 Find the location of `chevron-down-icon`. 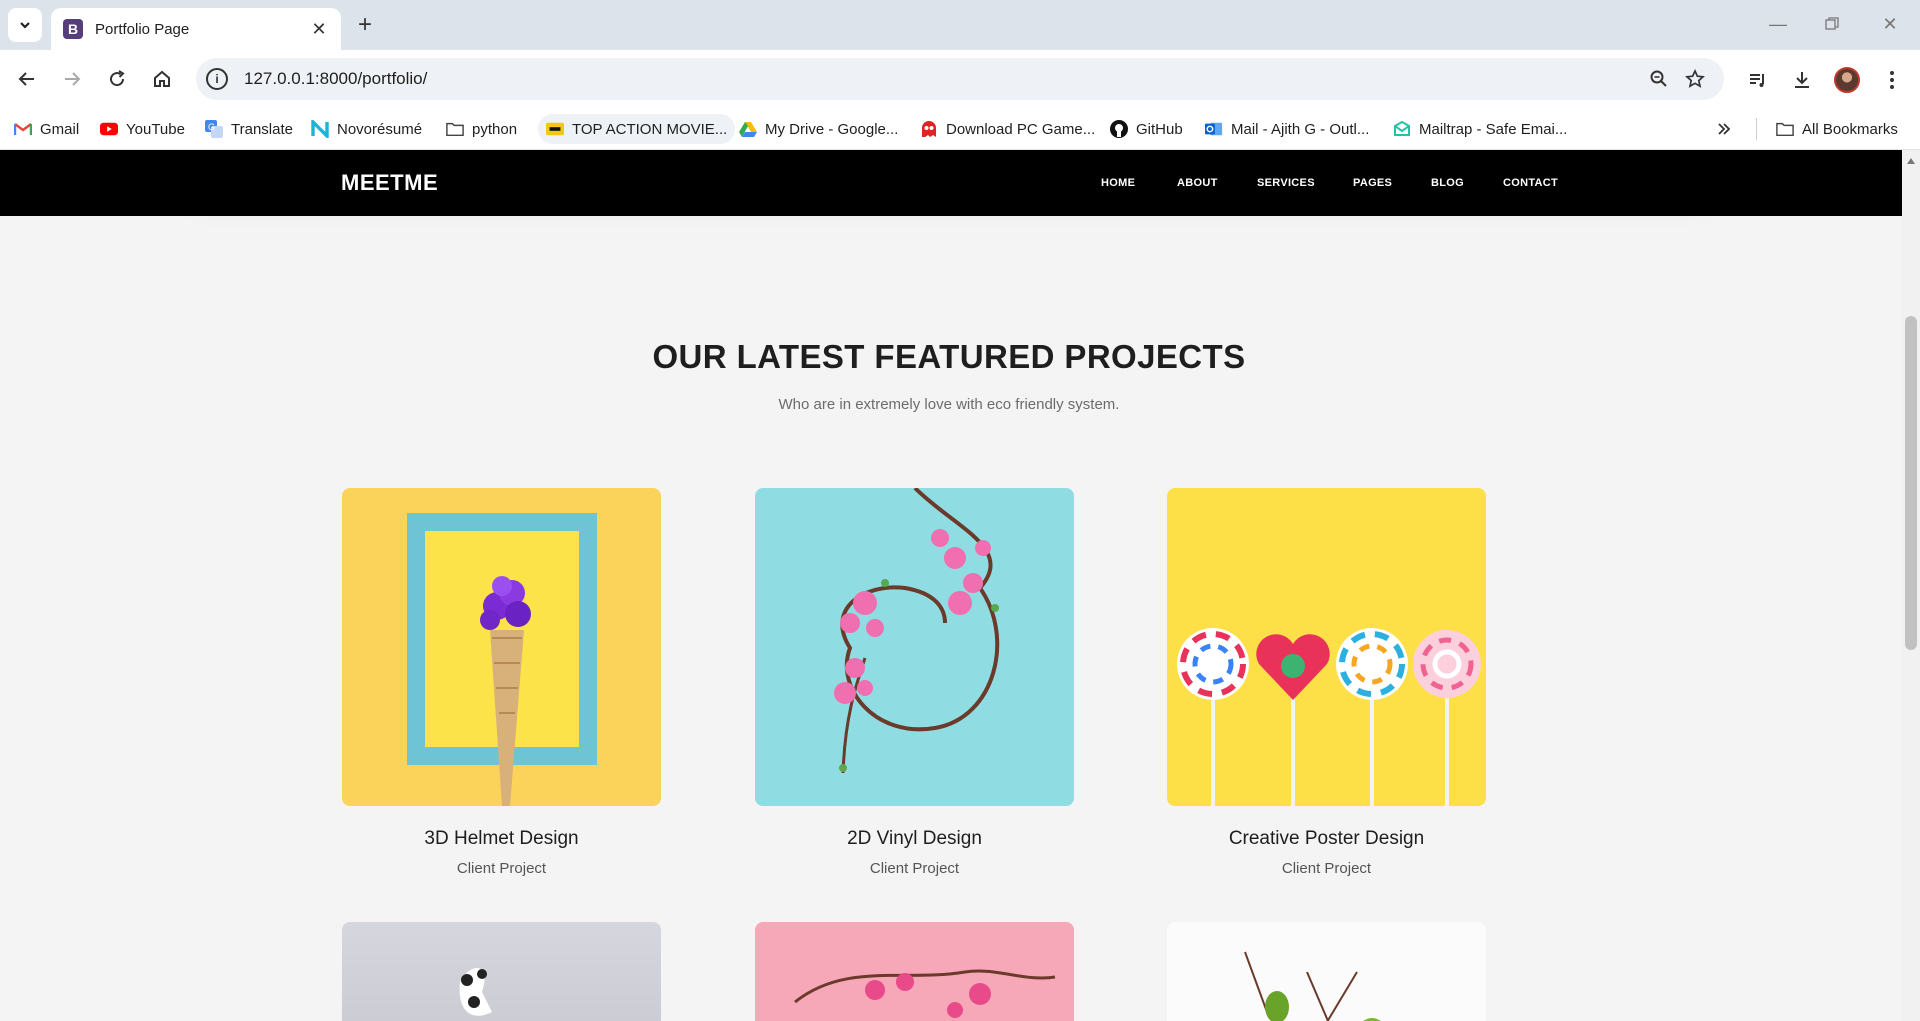

chevron-down-icon is located at coordinates (25, 25).